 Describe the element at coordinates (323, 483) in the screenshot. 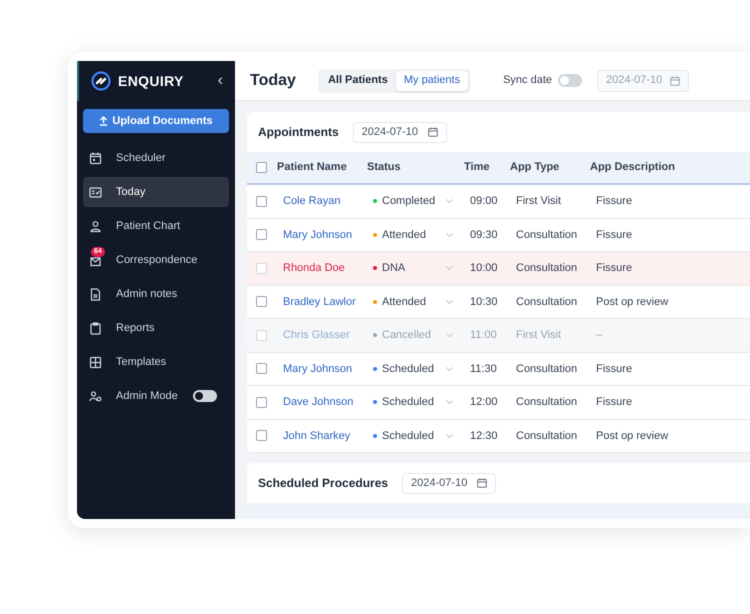

I see `section-title: Scheduled Procedures` at that location.